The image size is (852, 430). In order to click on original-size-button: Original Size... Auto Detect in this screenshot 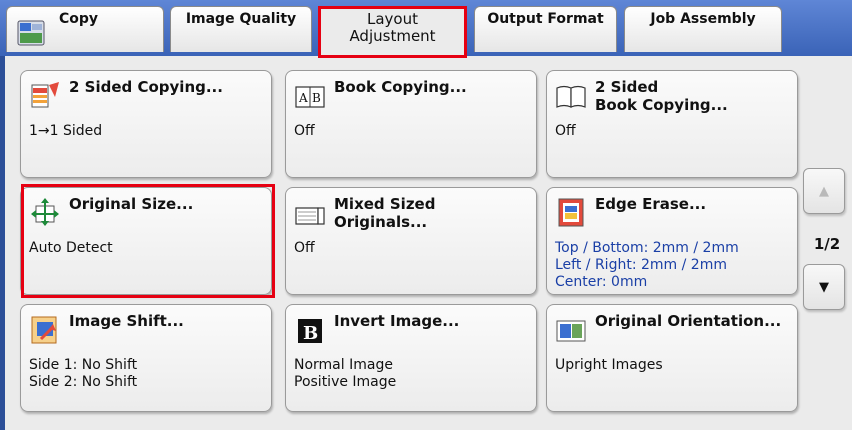, I will do `click(146, 241)`.